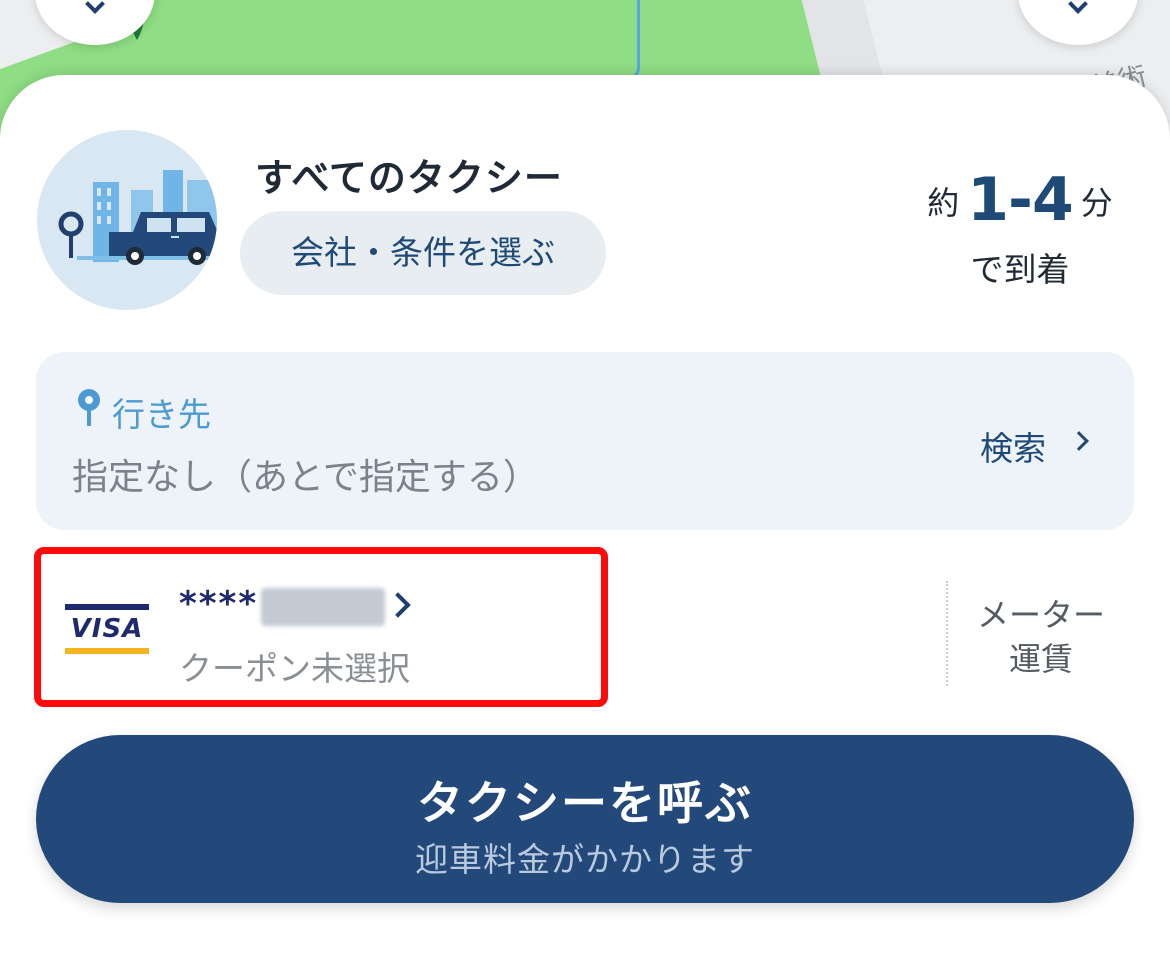  What do you see at coordinates (1013, 446) in the screenshot?
I see `destination-search-link: 検索` at bounding box center [1013, 446].